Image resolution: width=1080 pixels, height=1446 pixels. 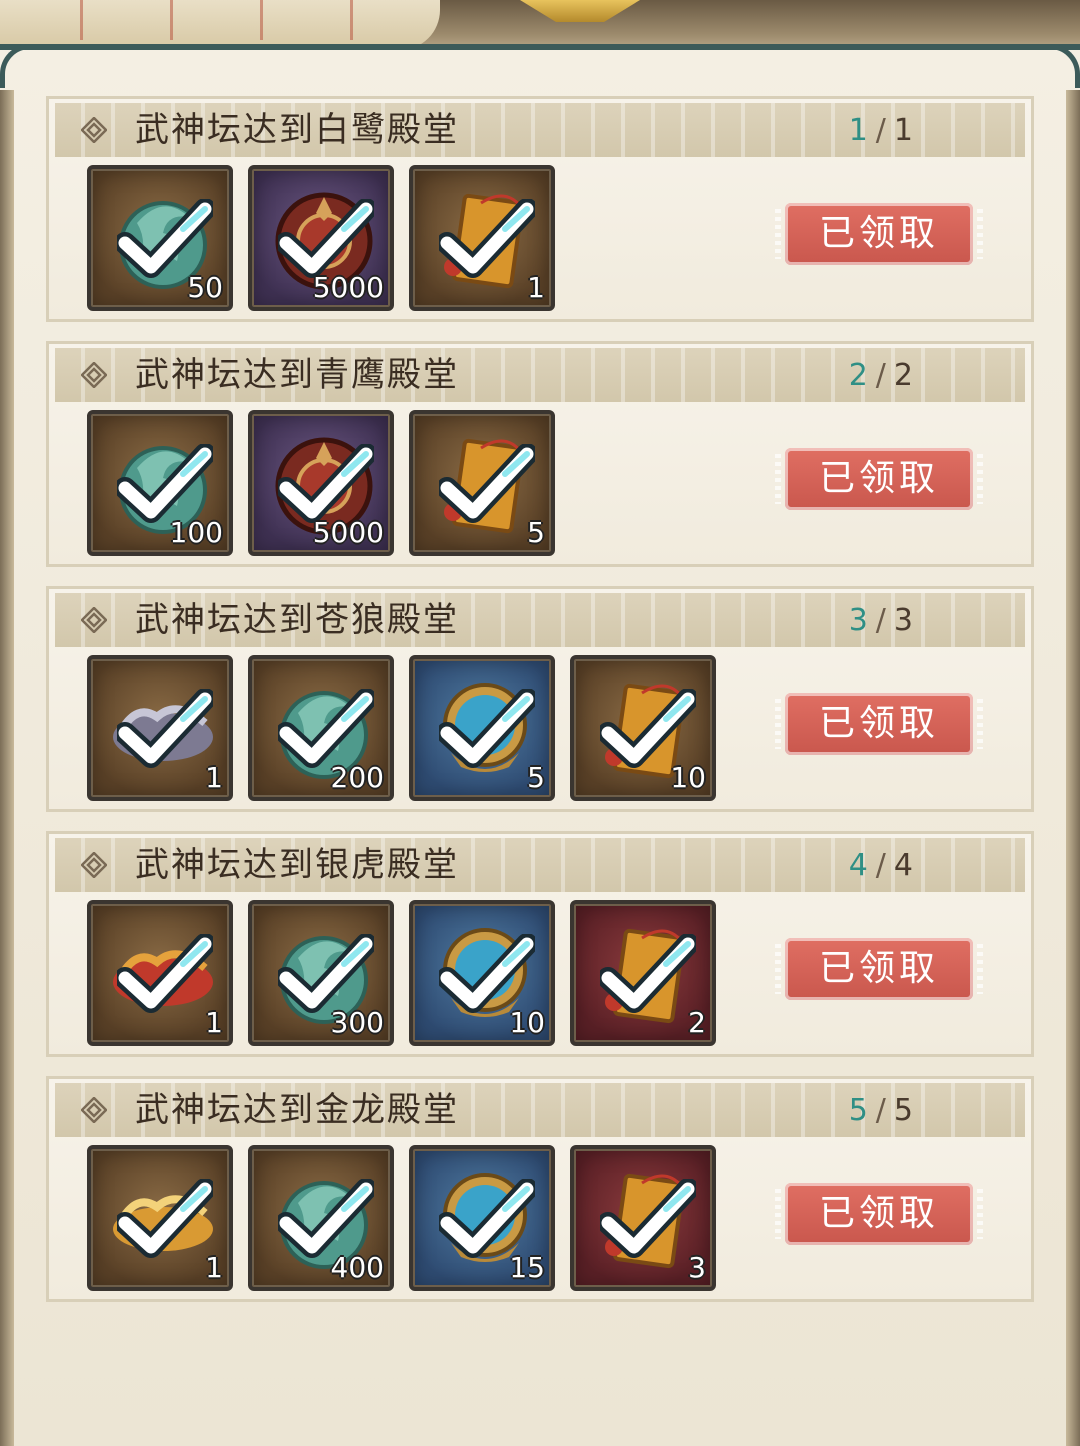 What do you see at coordinates (297, 865) in the screenshot?
I see `task-title: 武神坛达到银虎殿堂` at bounding box center [297, 865].